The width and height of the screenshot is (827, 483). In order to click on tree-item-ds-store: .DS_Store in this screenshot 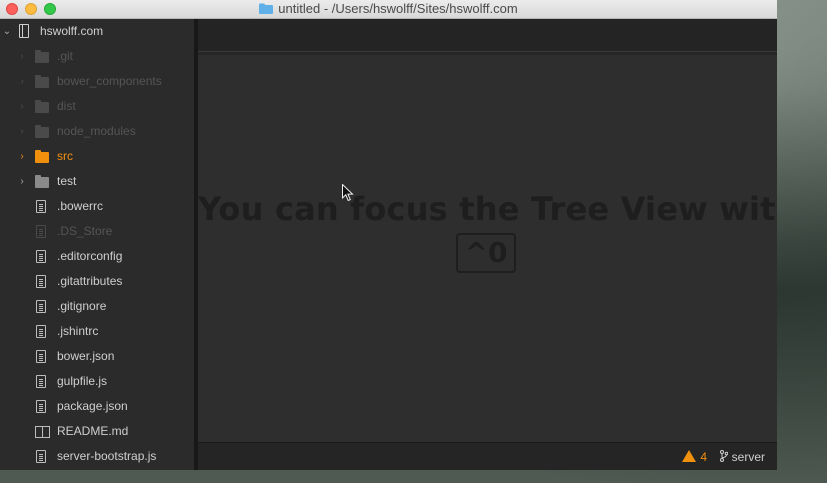, I will do `click(97, 231)`.